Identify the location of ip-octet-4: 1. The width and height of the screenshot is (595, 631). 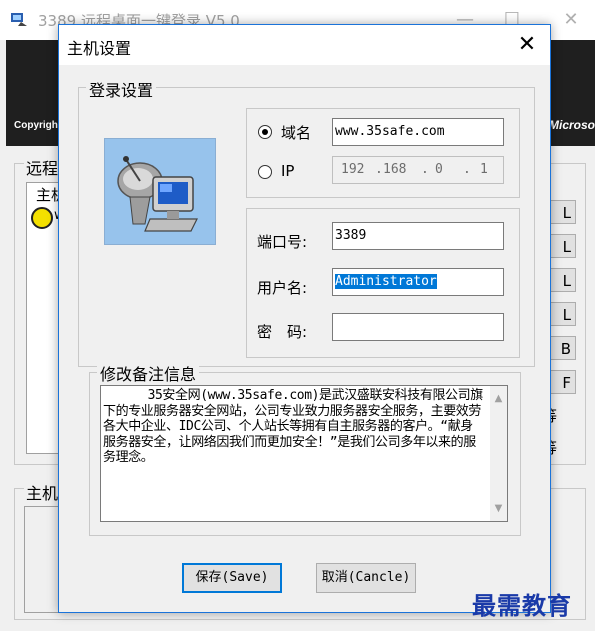
(484, 169).